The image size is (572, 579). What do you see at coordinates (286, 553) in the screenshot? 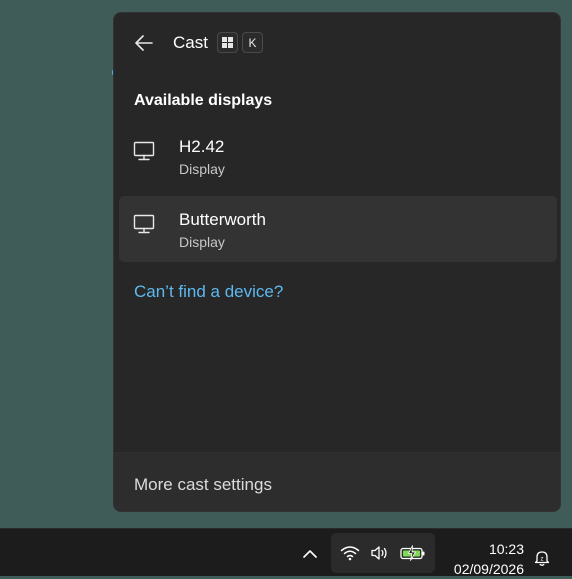
I see `taskbar: 10:23 02/09/2026 z` at bounding box center [286, 553].